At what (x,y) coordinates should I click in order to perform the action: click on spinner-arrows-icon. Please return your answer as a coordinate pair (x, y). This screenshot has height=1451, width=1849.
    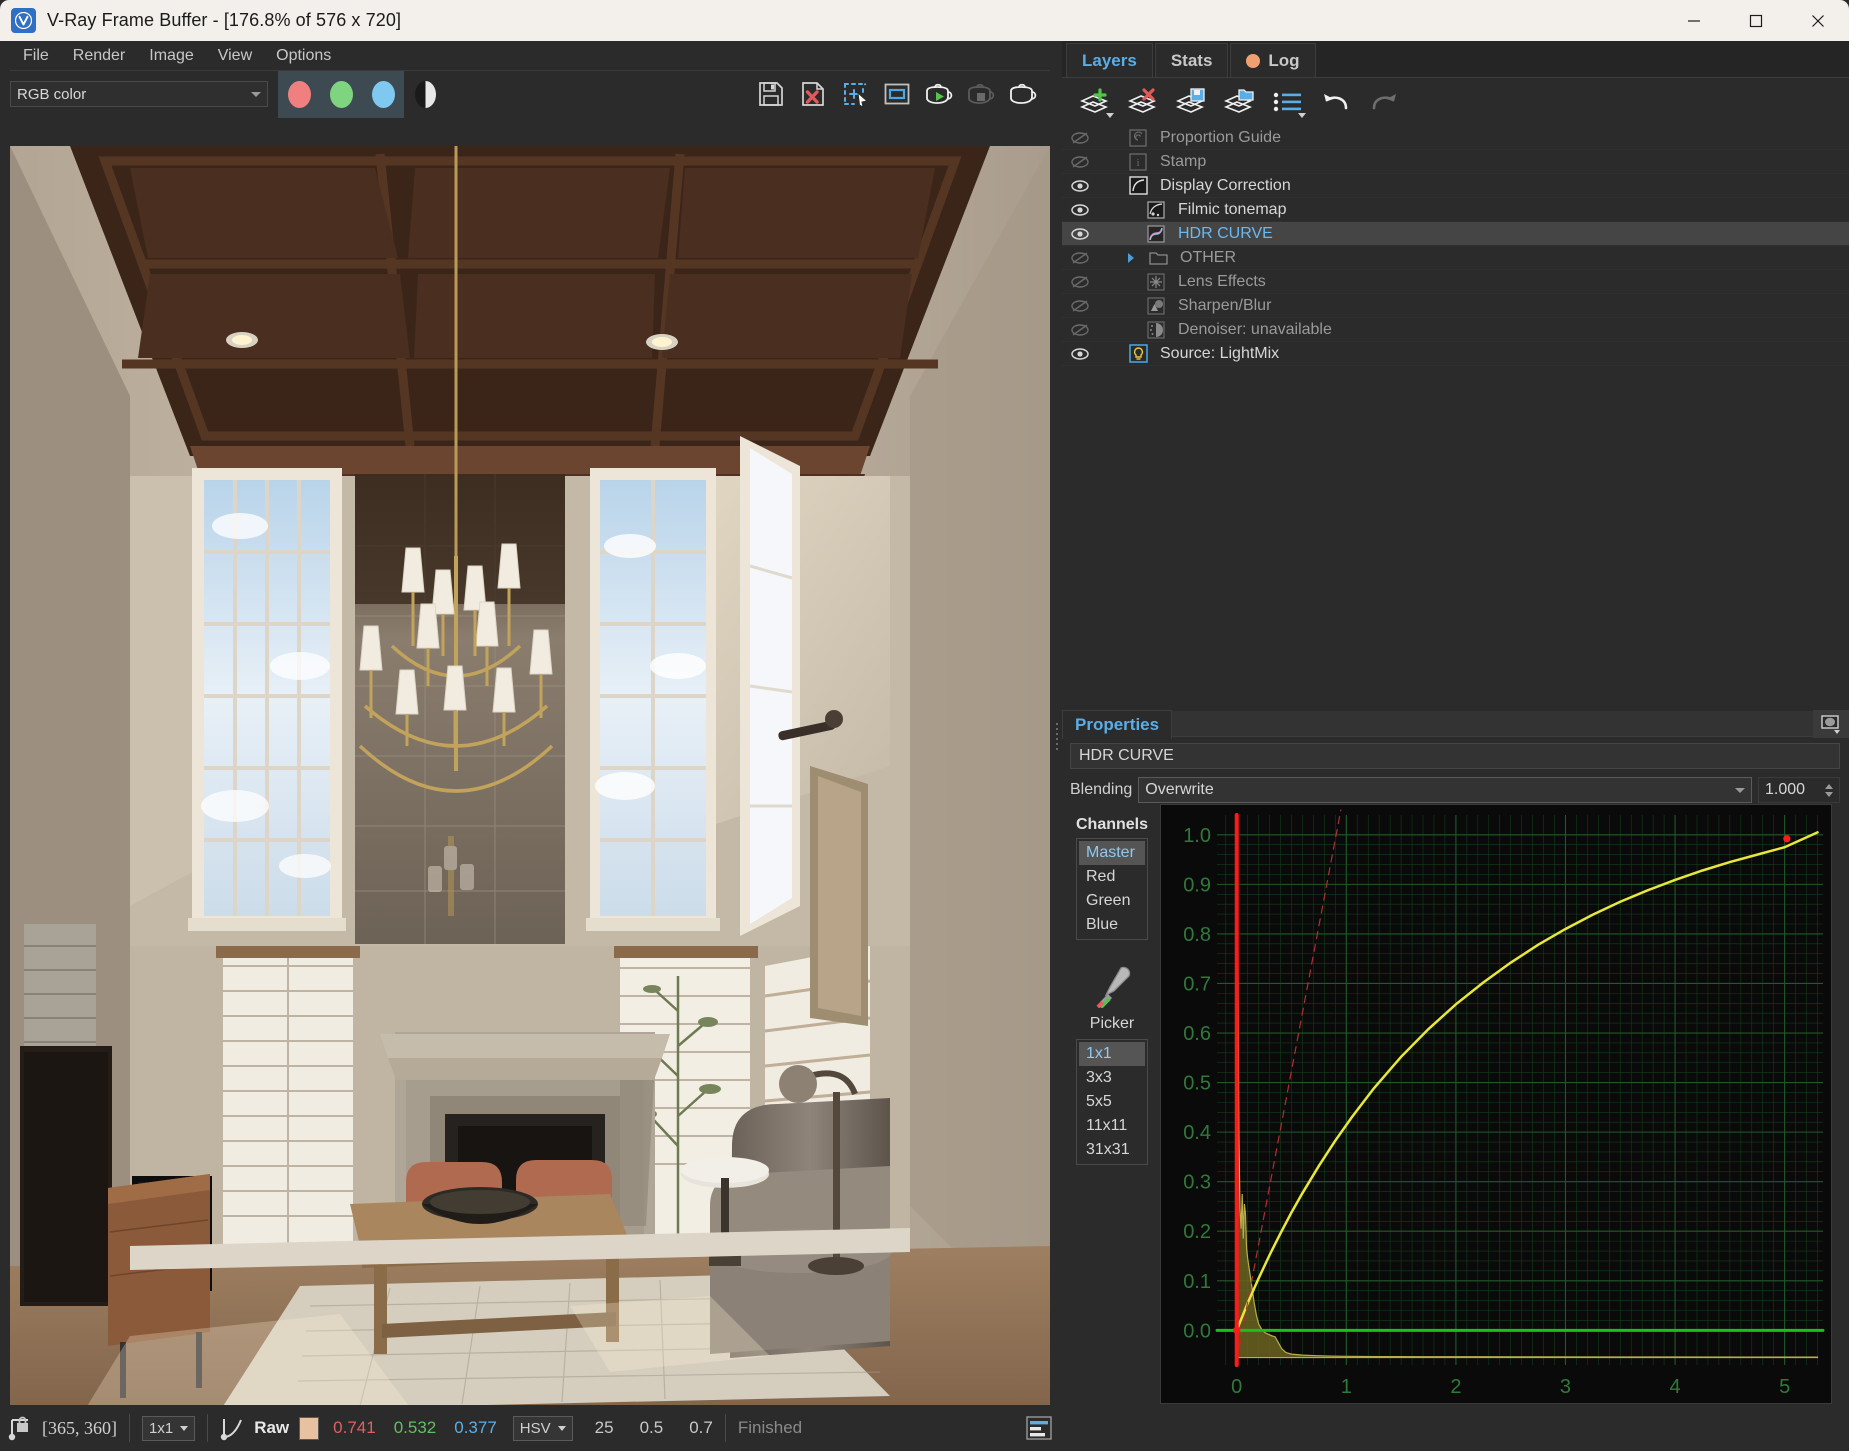
    Looking at the image, I should click on (1829, 790).